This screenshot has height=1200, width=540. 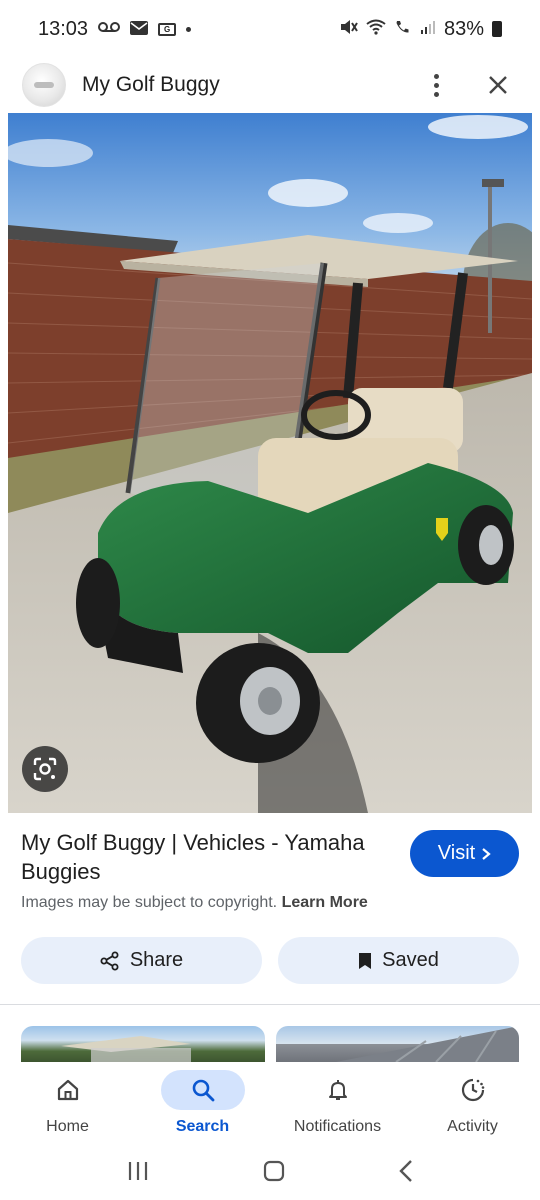 I want to click on close-button, so click(x=498, y=85).